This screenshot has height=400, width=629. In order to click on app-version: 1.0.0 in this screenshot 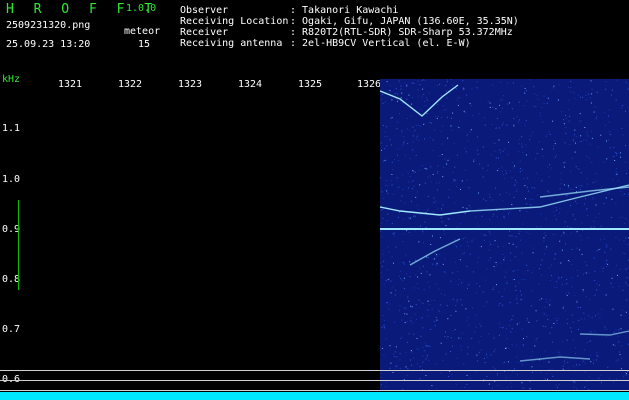, I will do `click(141, 8)`.